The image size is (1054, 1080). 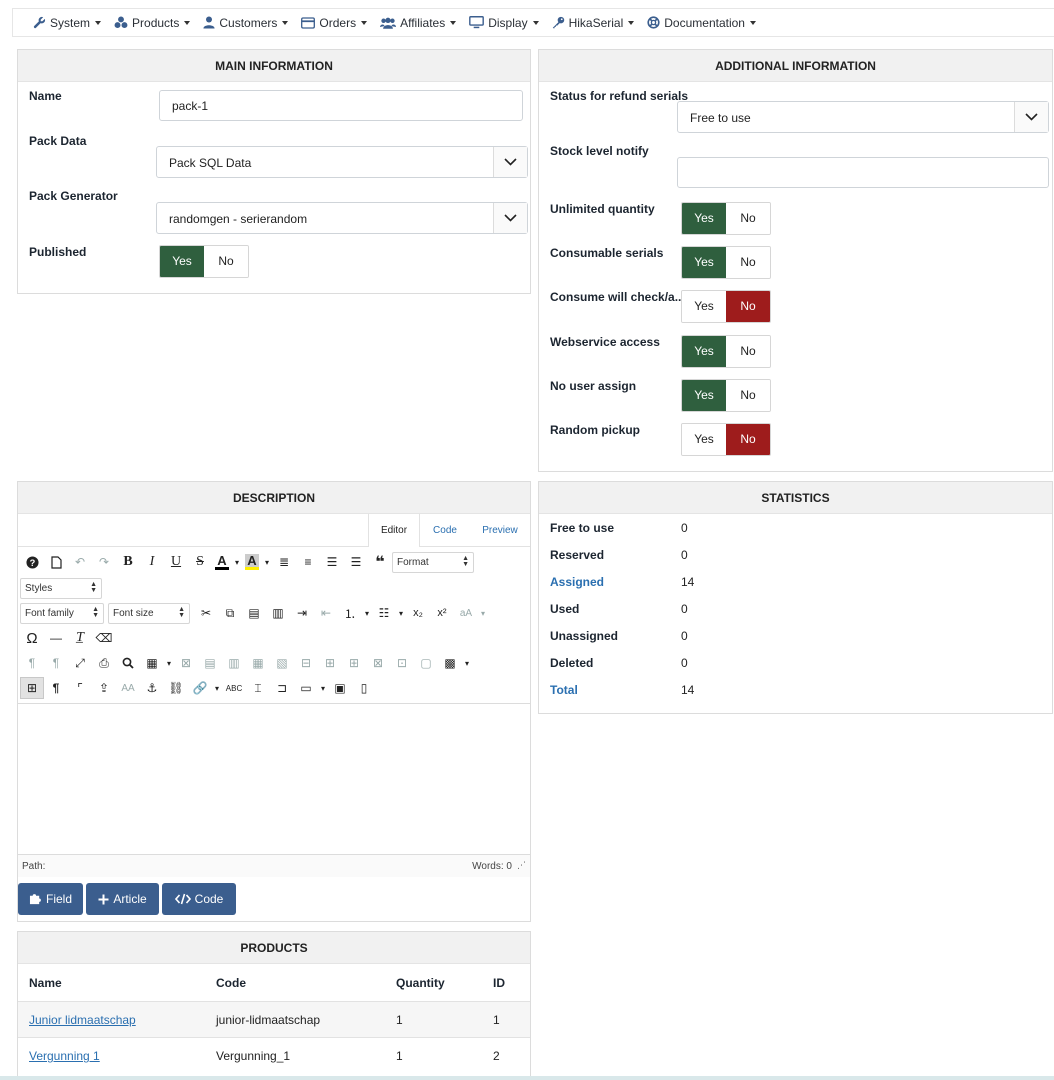 I want to click on underline-icon: U, so click(x=176, y=562).